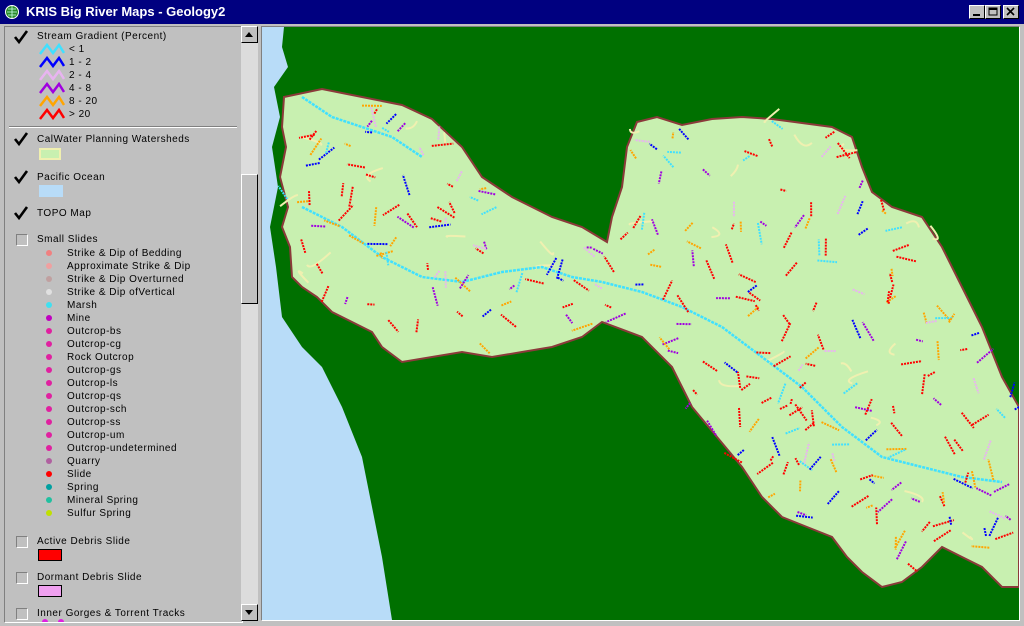 The height and width of the screenshot is (626, 1024). Describe the element at coordinates (22, 578) in the screenshot. I see `dormant-debris-slide-checkbox` at that location.